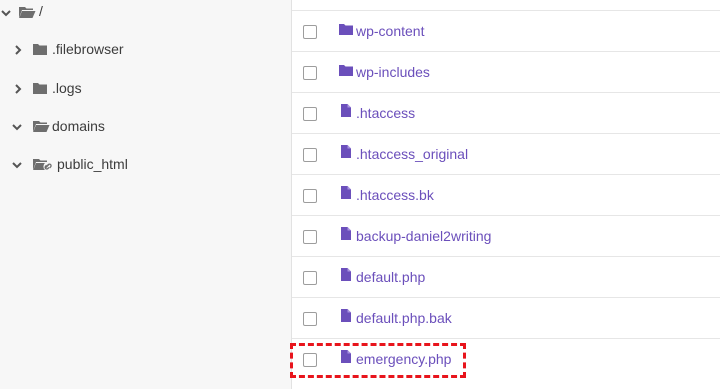 The width and height of the screenshot is (720, 389). What do you see at coordinates (404, 318) in the screenshot?
I see `file-name-link: default.php.bak` at bounding box center [404, 318].